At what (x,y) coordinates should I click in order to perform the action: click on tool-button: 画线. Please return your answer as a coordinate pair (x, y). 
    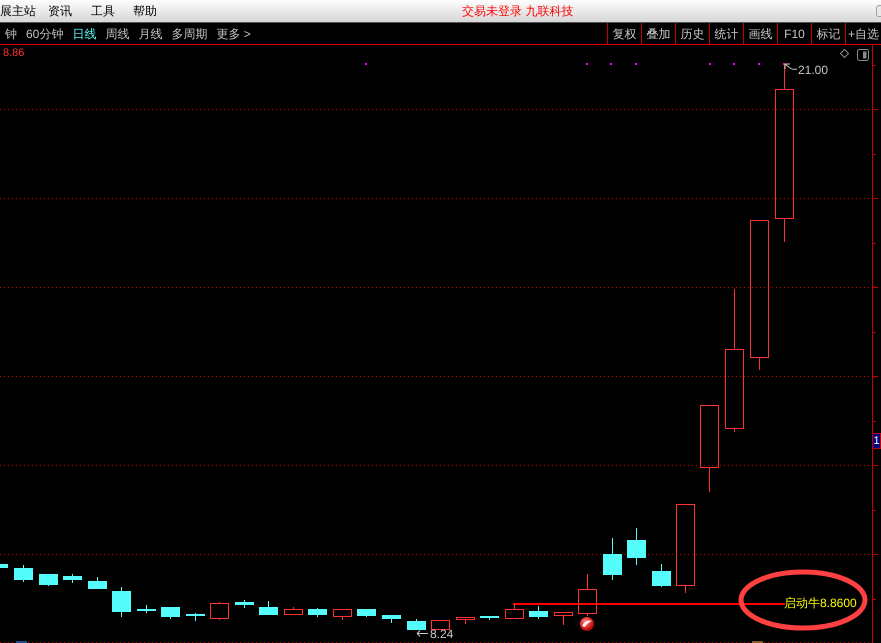
    Looking at the image, I should click on (760, 33).